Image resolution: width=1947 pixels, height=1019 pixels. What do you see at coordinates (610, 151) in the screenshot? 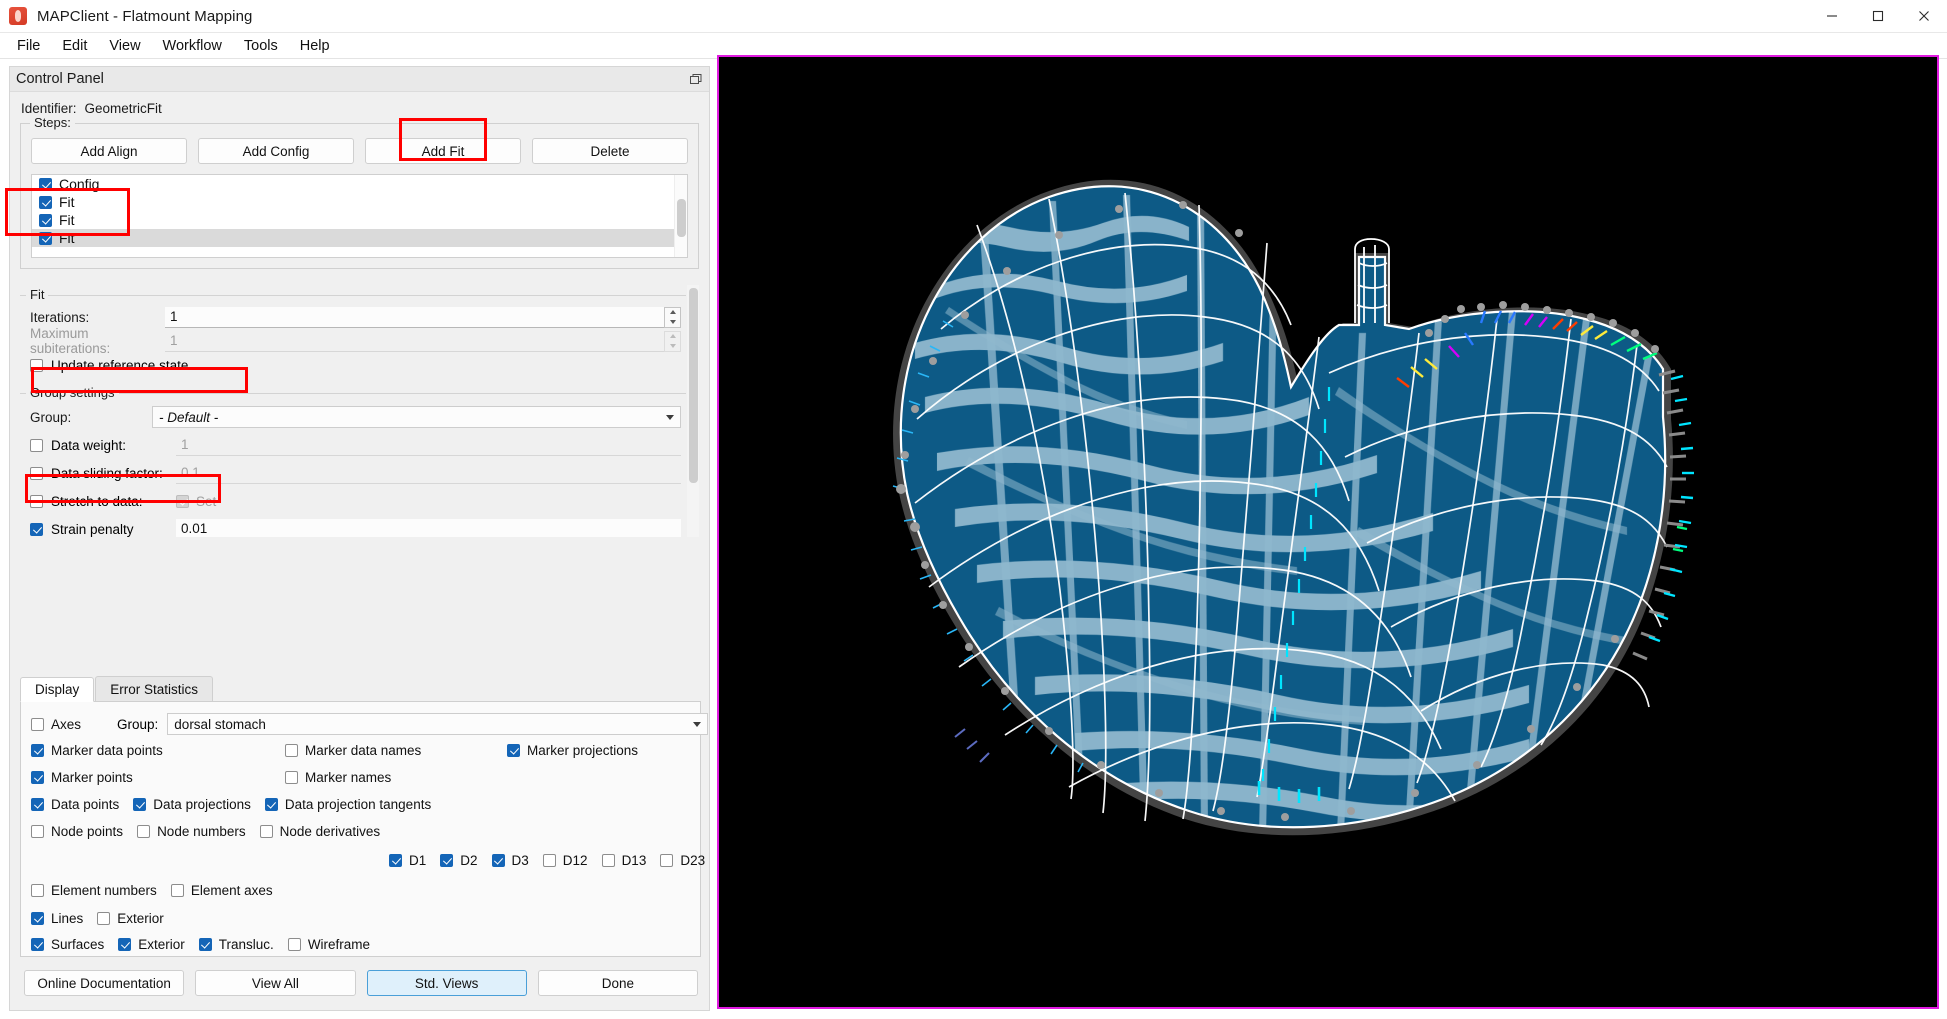
I see `delete-button: Delete` at bounding box center [610, 151].